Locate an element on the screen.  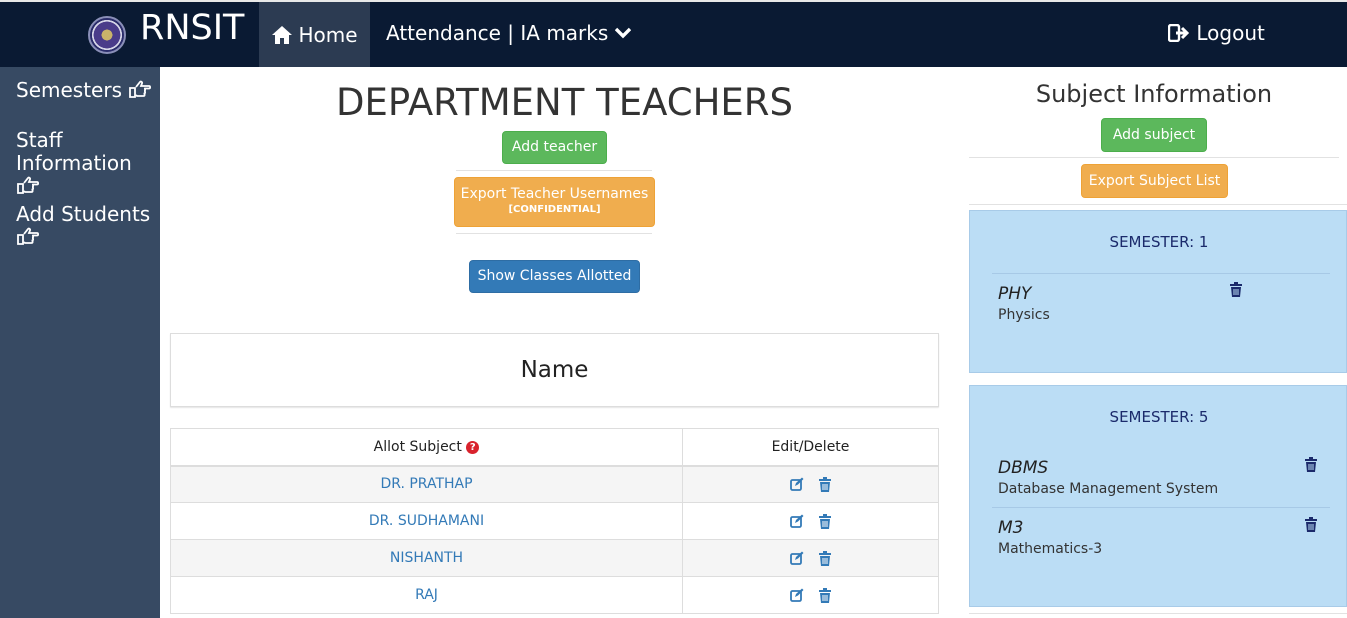
logout-label: Logout is located at coordinates (1230, 33).